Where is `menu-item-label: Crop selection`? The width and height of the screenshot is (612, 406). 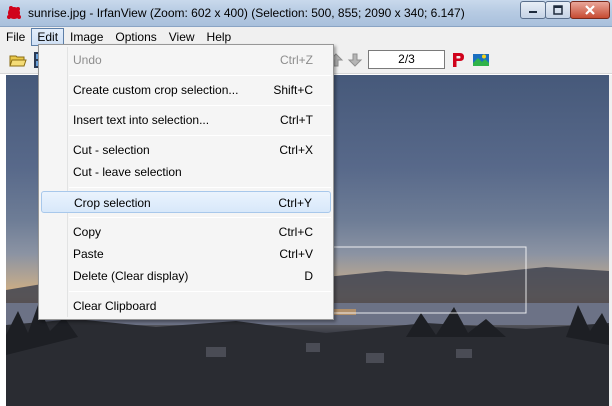
menu-item-label: Crop selection is located at coordinates (112, 203).